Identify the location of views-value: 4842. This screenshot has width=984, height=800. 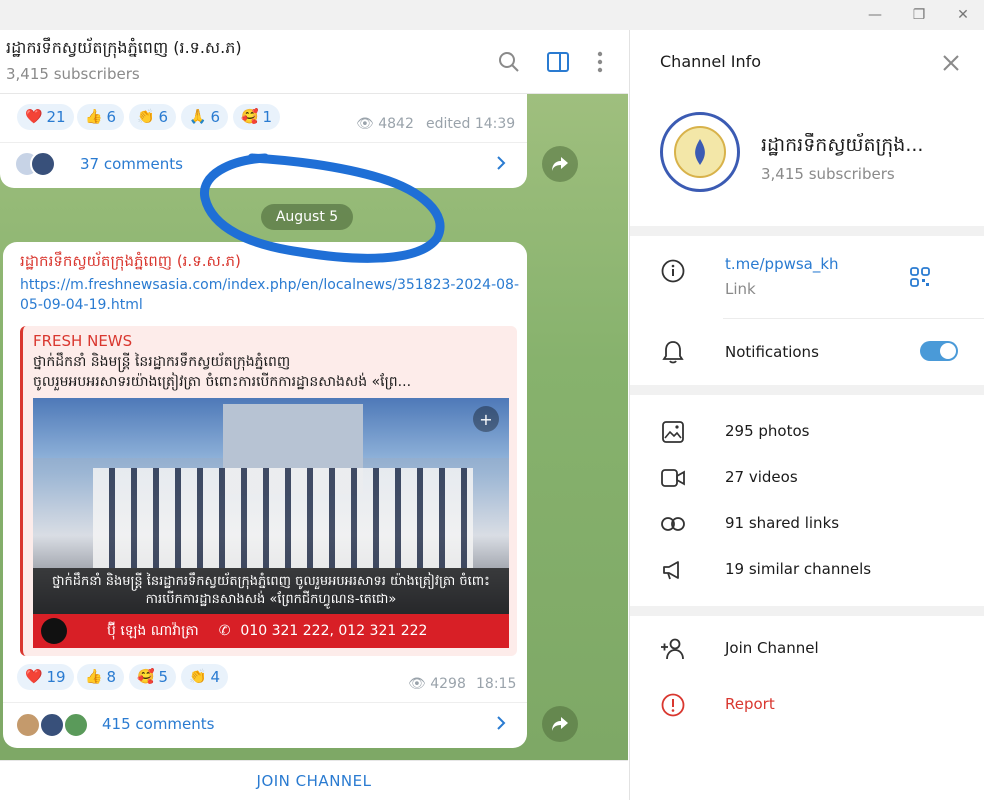
(396, 124).